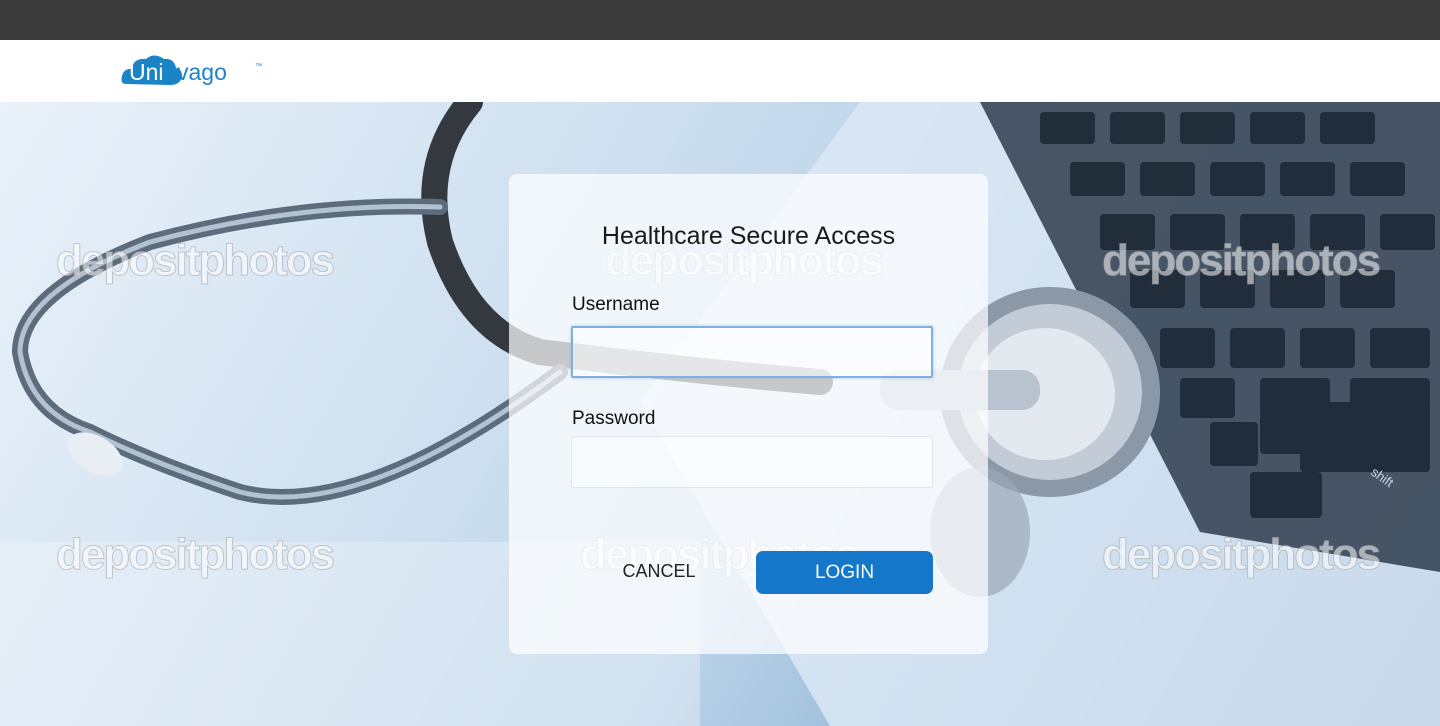 Image resolution: width=1440 pixels, height=726 pixels. I want to click on browser-top-bar, so click(720, 20).